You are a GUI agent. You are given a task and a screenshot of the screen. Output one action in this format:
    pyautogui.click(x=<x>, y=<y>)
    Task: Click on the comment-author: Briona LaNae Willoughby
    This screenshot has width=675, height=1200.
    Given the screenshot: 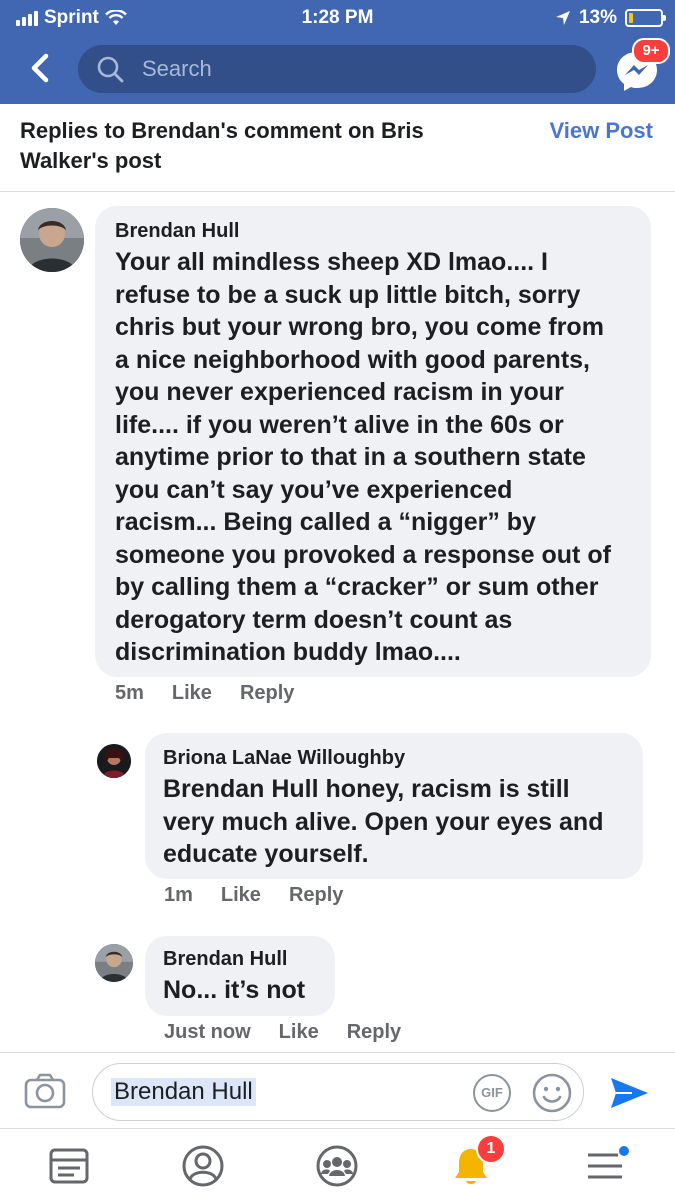 What is the action you would take?
    pyautogui.click(x=284, y=758)
    